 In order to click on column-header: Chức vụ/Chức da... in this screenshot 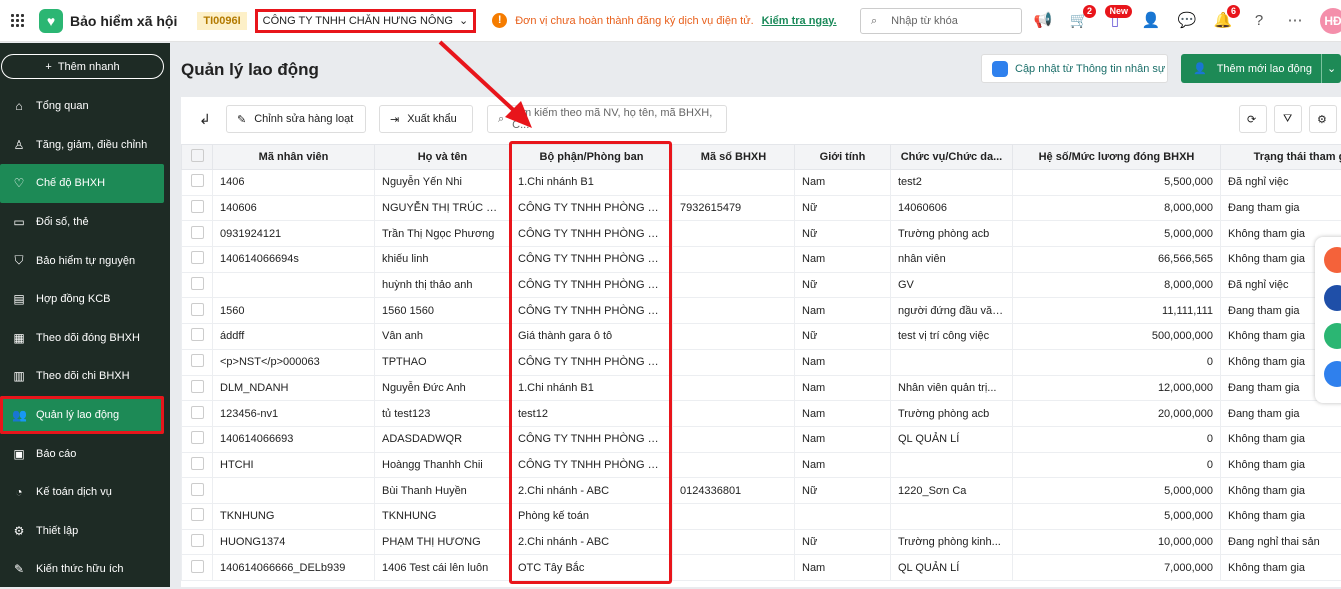, I will do `click(952, 157)`.